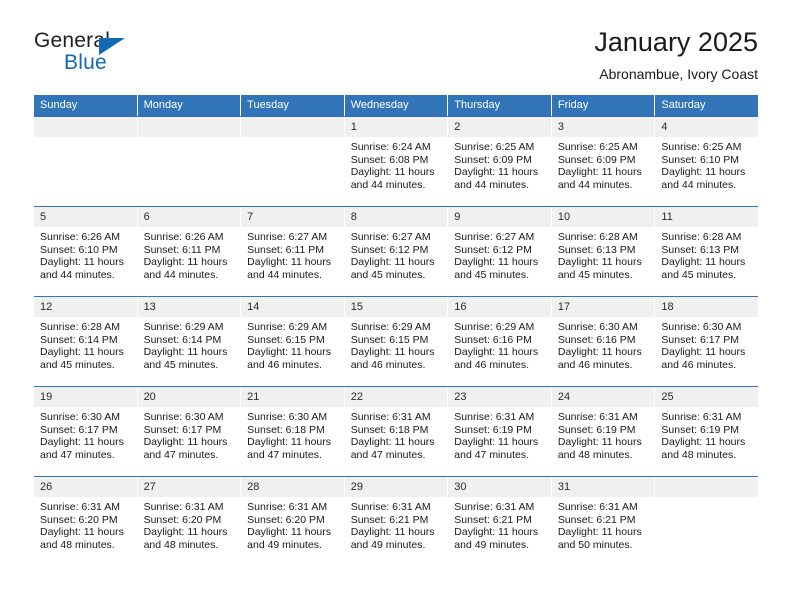 This screenshot has height=612, width=792. Describe the element at coordinates (396, 106) in the screenshot. I see `weekday-wednesday: Wednesday` at that location.